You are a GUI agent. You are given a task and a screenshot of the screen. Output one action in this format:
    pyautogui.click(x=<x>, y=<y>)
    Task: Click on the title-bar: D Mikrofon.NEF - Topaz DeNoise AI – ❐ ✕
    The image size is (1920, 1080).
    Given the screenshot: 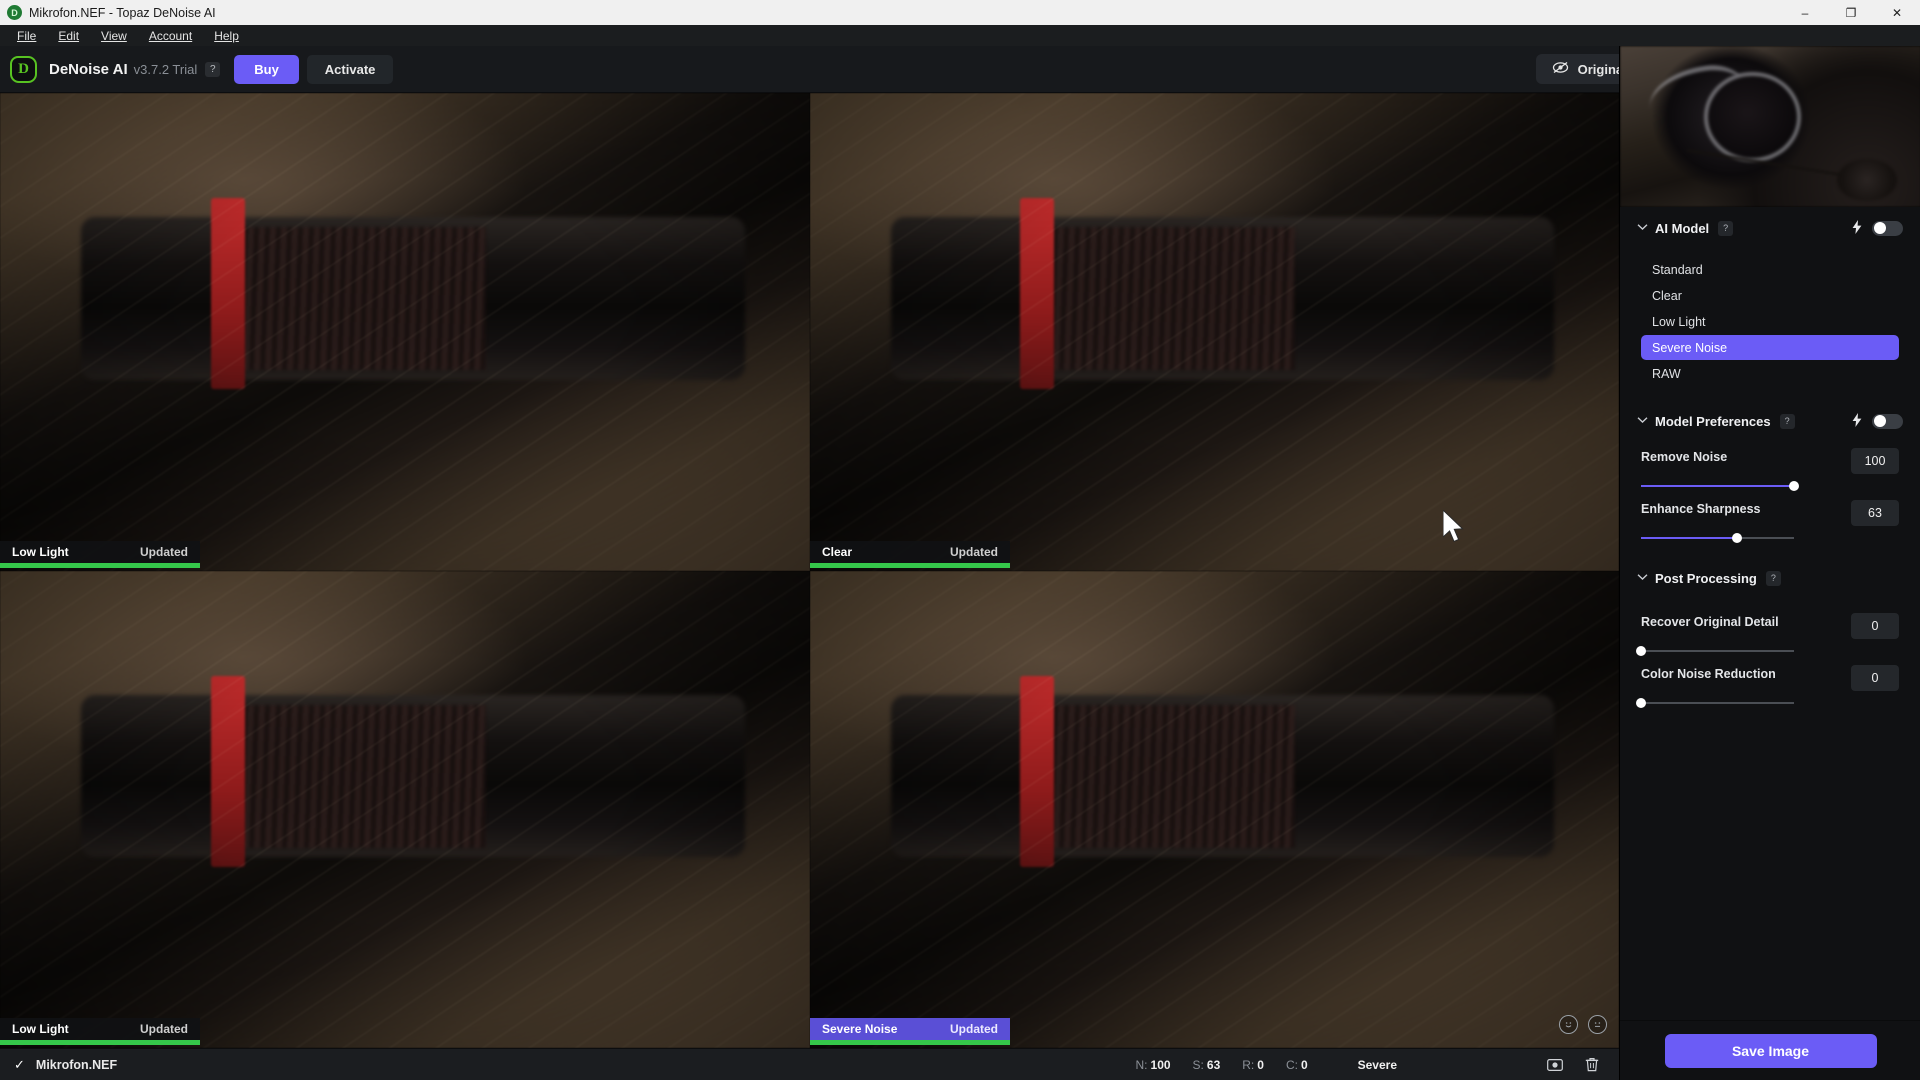 What is the action you would take?
    pyautogui.click(x=960, y=12)
    